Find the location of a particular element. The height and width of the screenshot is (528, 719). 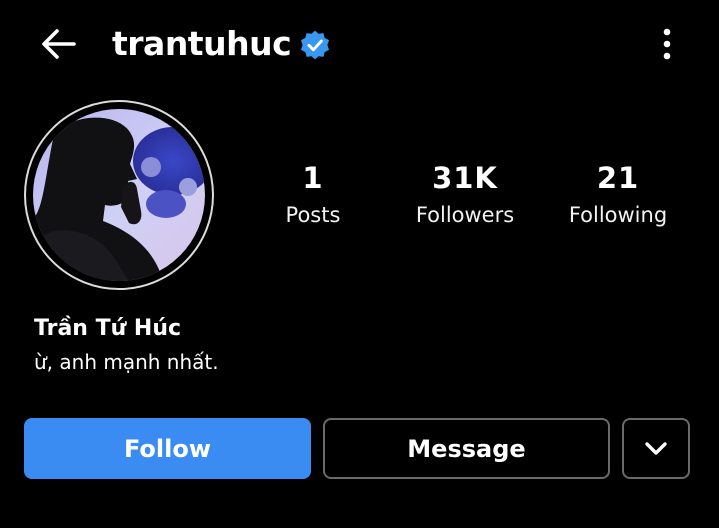

vertical-dots-icon is located at coordinates (667, 44).